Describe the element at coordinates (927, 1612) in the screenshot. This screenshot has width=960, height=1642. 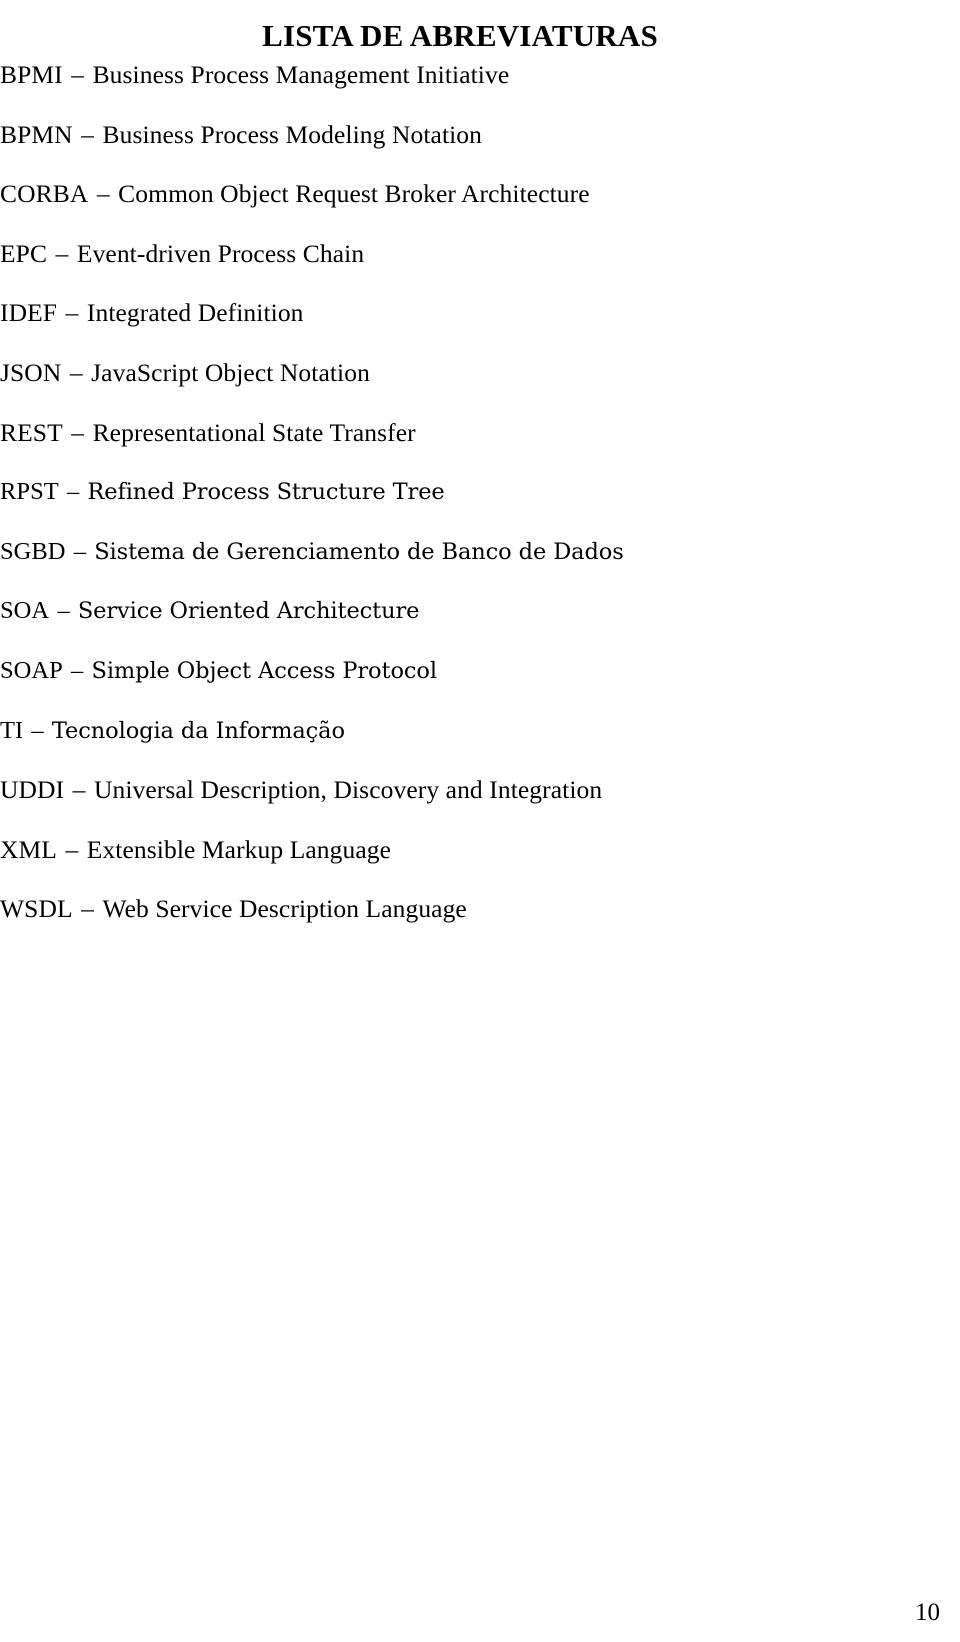
I see `page-number: 10` at that location.